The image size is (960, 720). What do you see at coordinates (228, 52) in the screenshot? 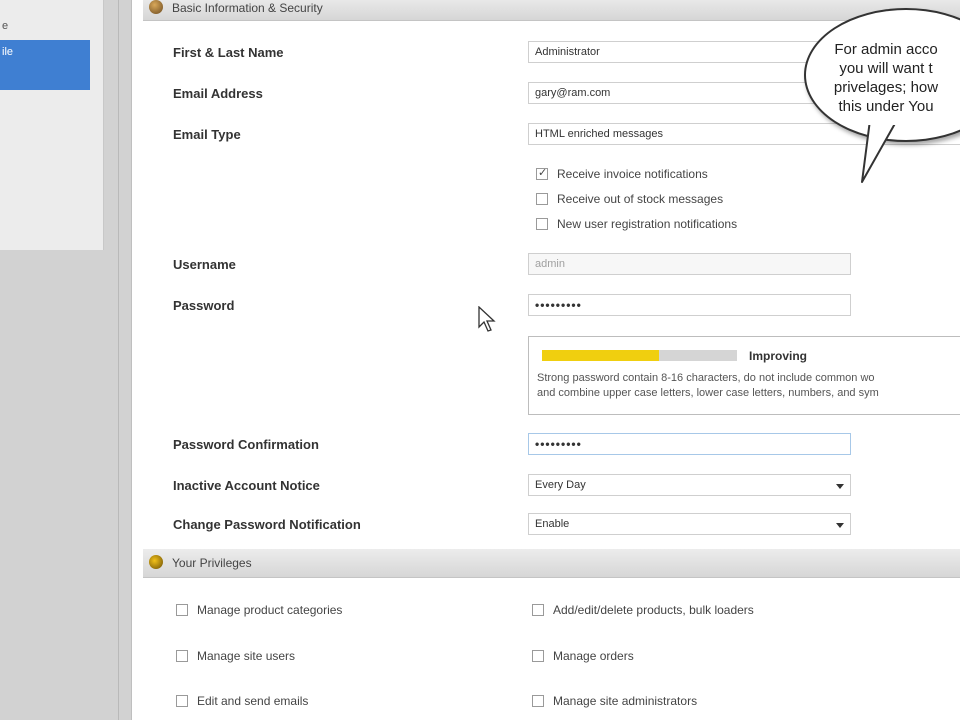
I see `name-label: First & Last Name` at bounding box center [228, 52].